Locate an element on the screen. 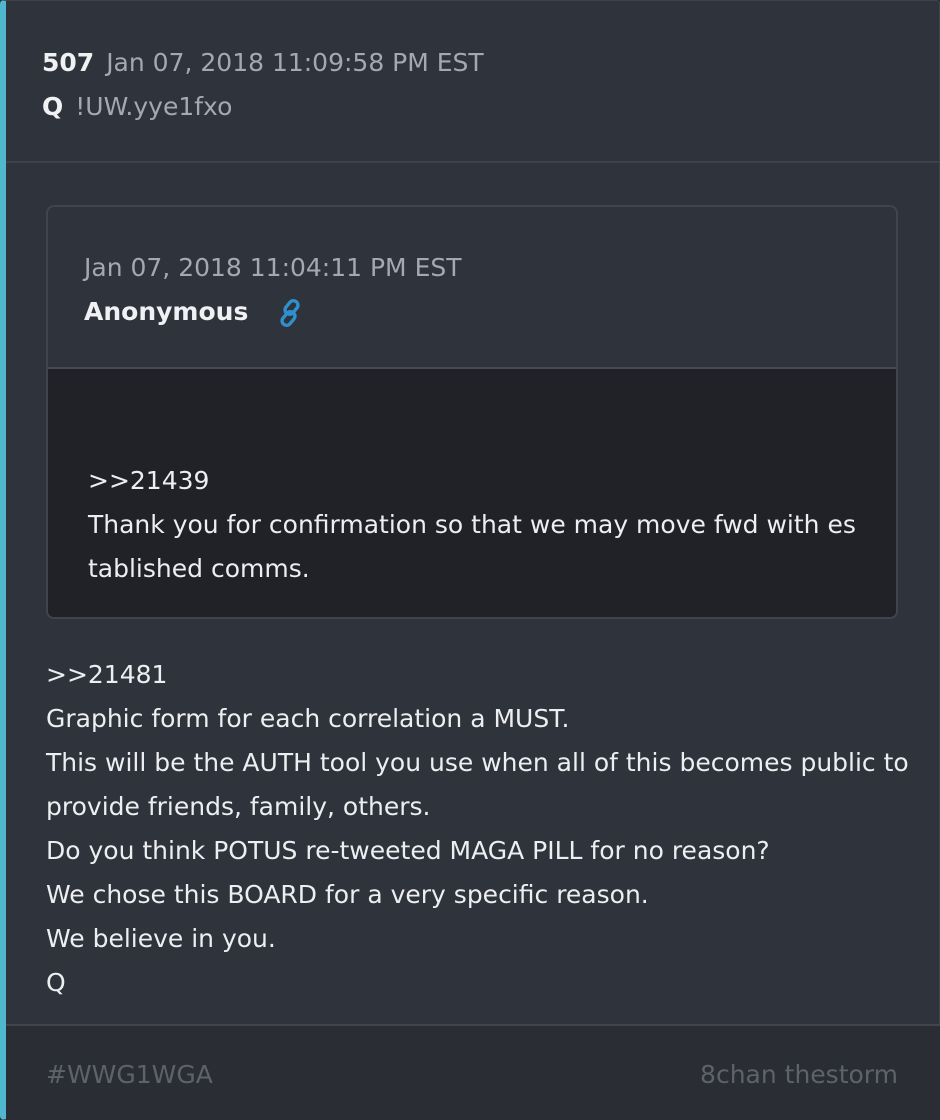 This screenshot has width=940, height=1120. message-signature: Q is located at coordinates (56, 982).